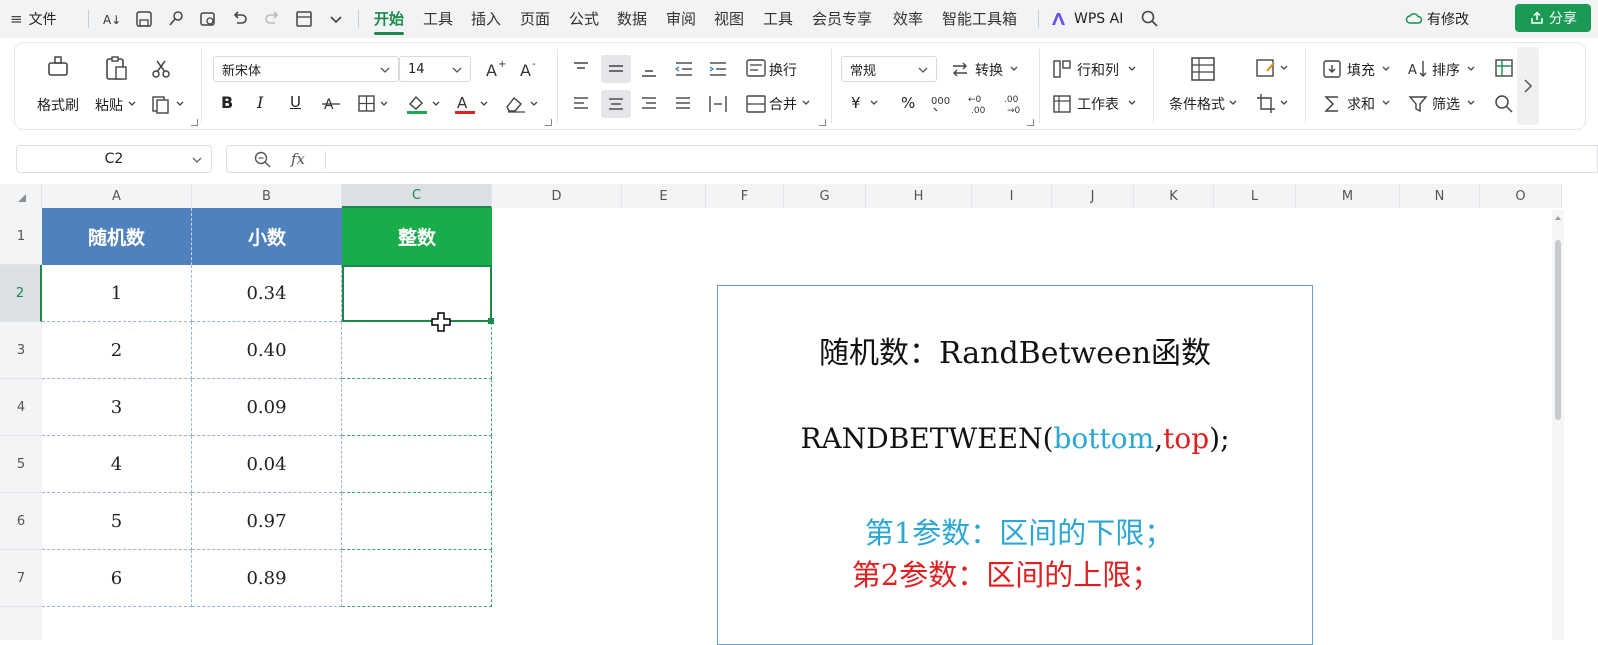  I want to click on row-header-5: 5, so click(21, 464).